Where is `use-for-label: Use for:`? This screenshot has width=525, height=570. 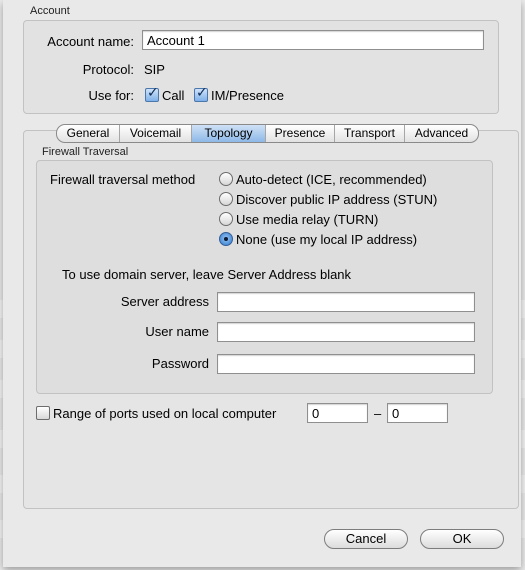
use-for-label: Use for: is located at coordinates (111, 95).